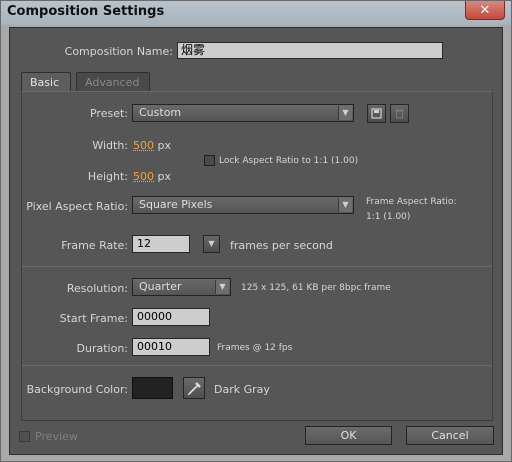  I want to click on preview-label: Preview, so click(56, 436).